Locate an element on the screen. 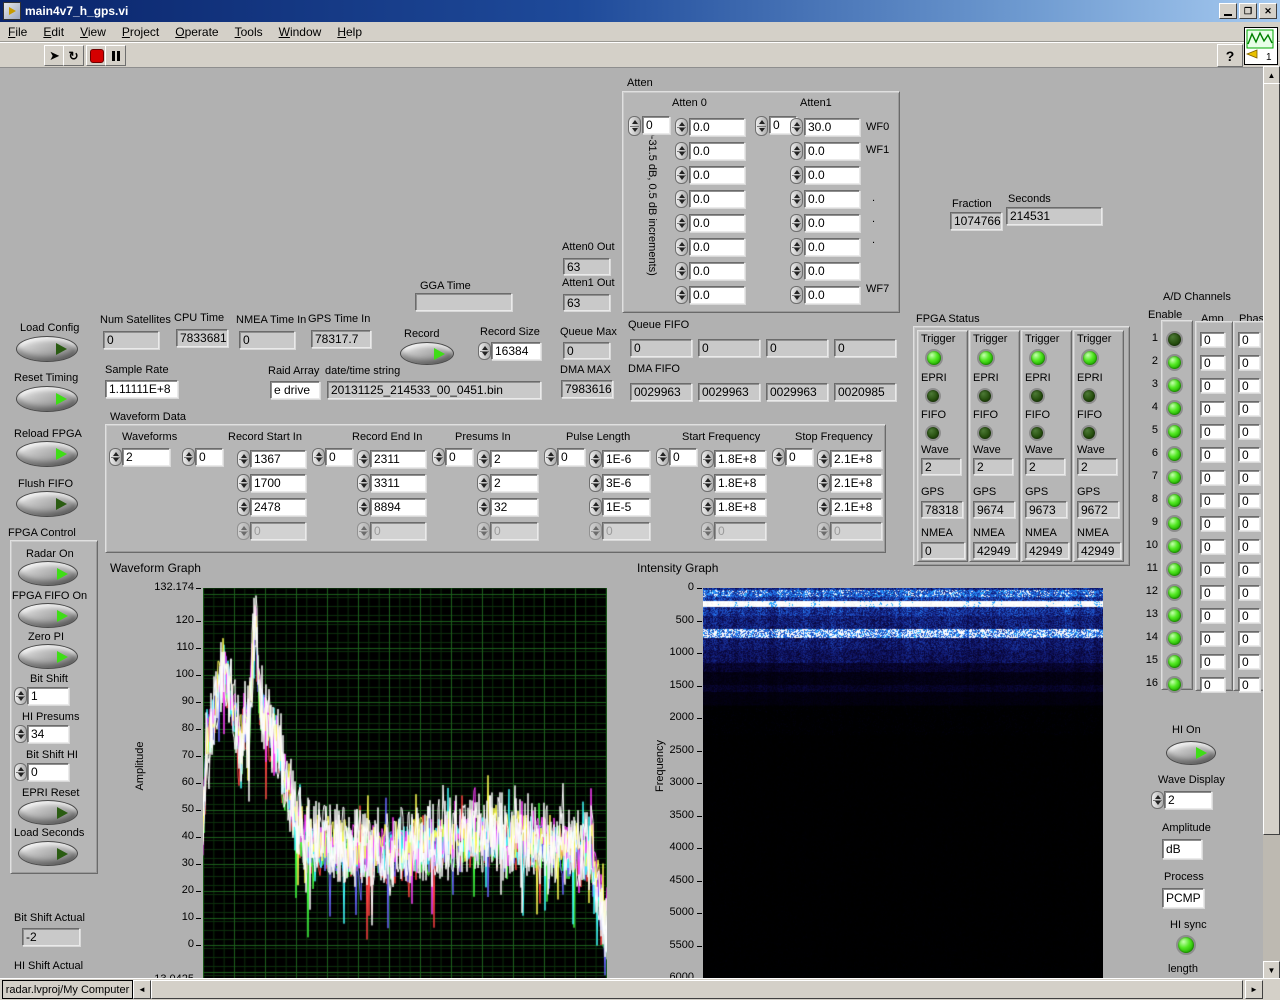  sample-rate-input: 1.11111E+8 is located at coordinates (141, 389).